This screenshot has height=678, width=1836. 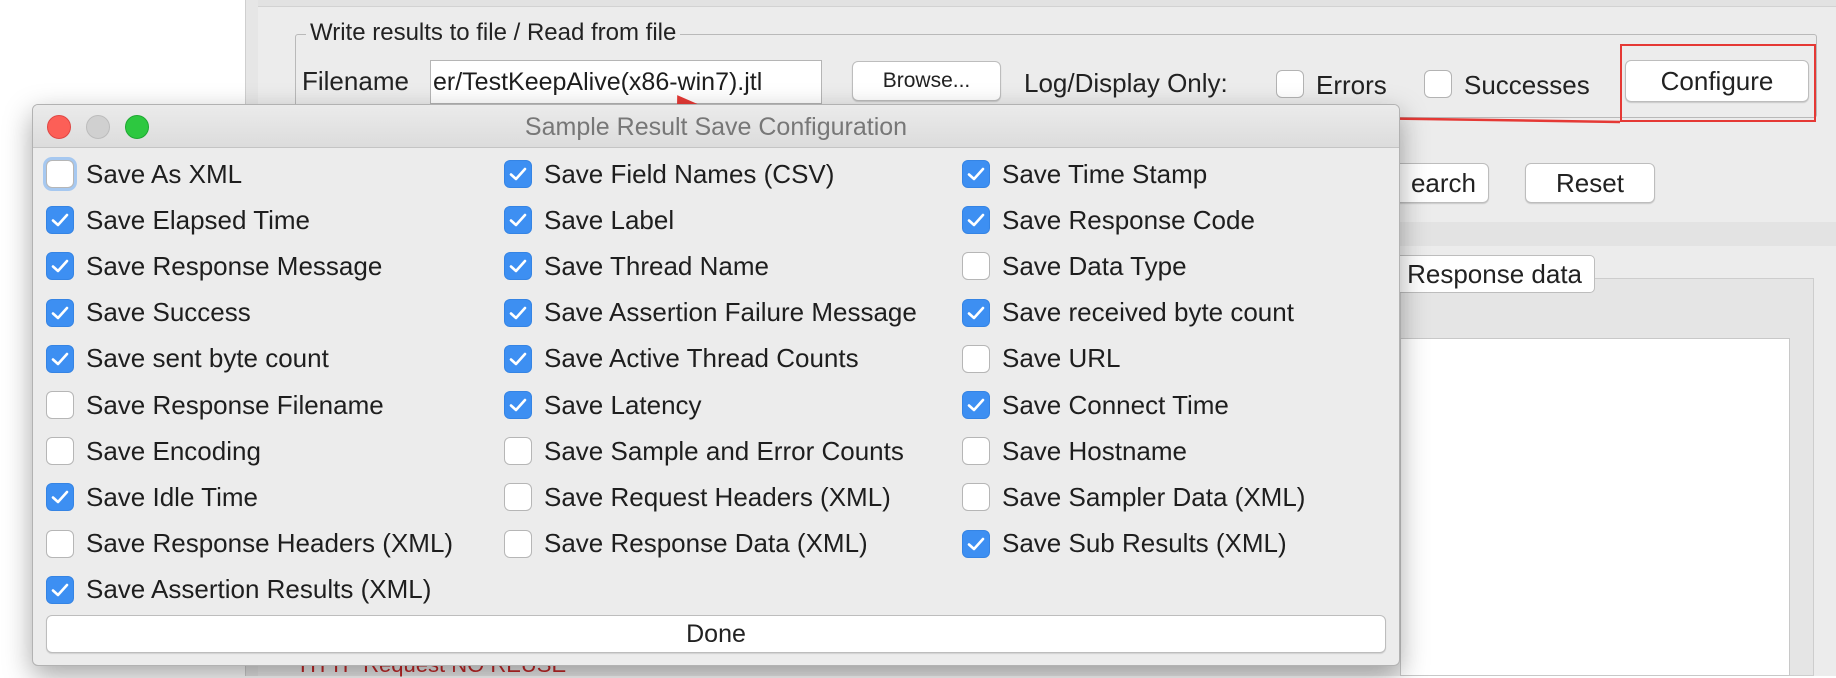 I want to click on successes-checkbox, so click(x=1438, y=84).